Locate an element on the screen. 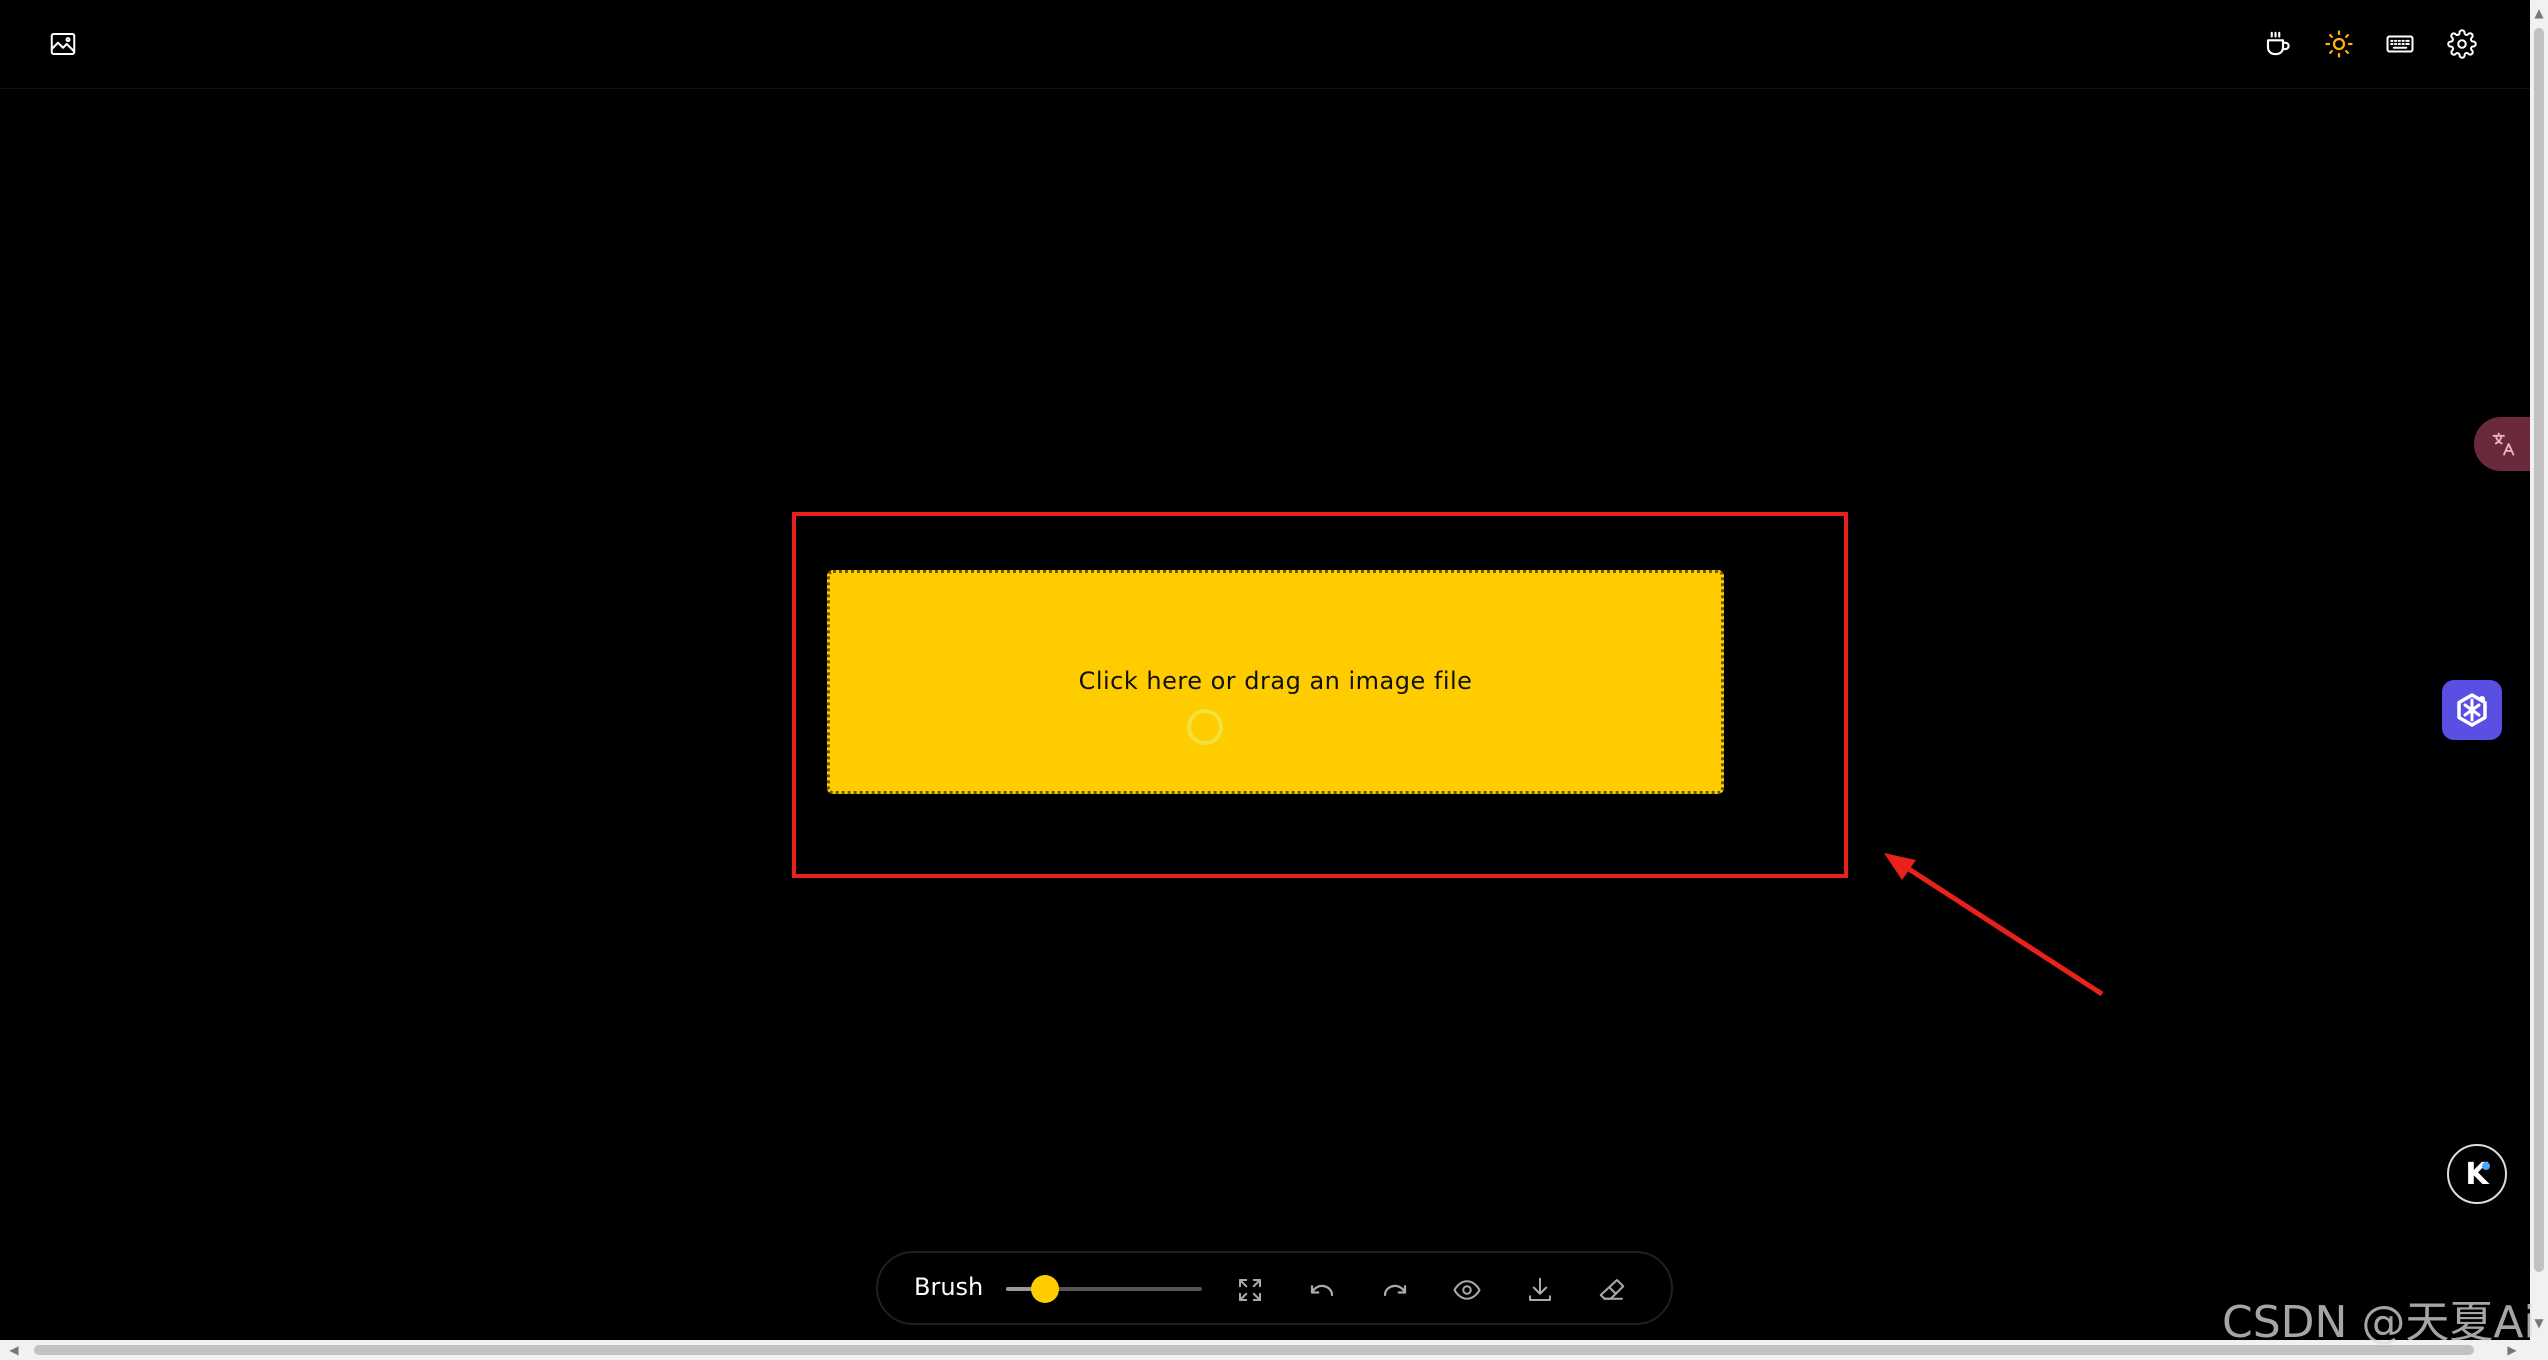 The height and width of the screenshot is (1360, 2548). translate-icon is located at coordinates (2503, 444).